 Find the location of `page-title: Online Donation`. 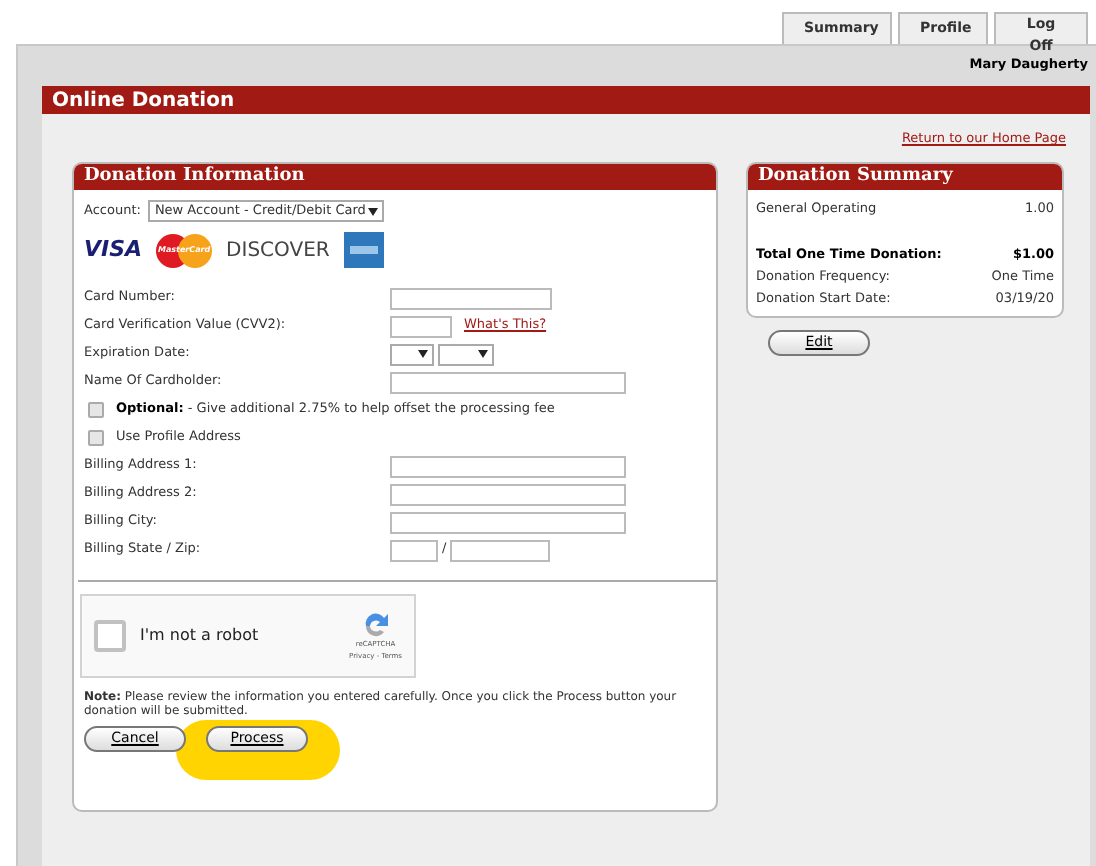

page-title: Online Donation is located at coordinates (143, 101).